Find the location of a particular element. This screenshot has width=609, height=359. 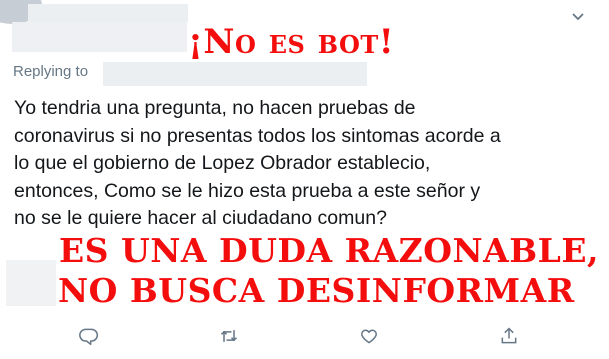

annotation-line-2: NO BUSCA DESINFORMAR is located at coordinates (316, 290).